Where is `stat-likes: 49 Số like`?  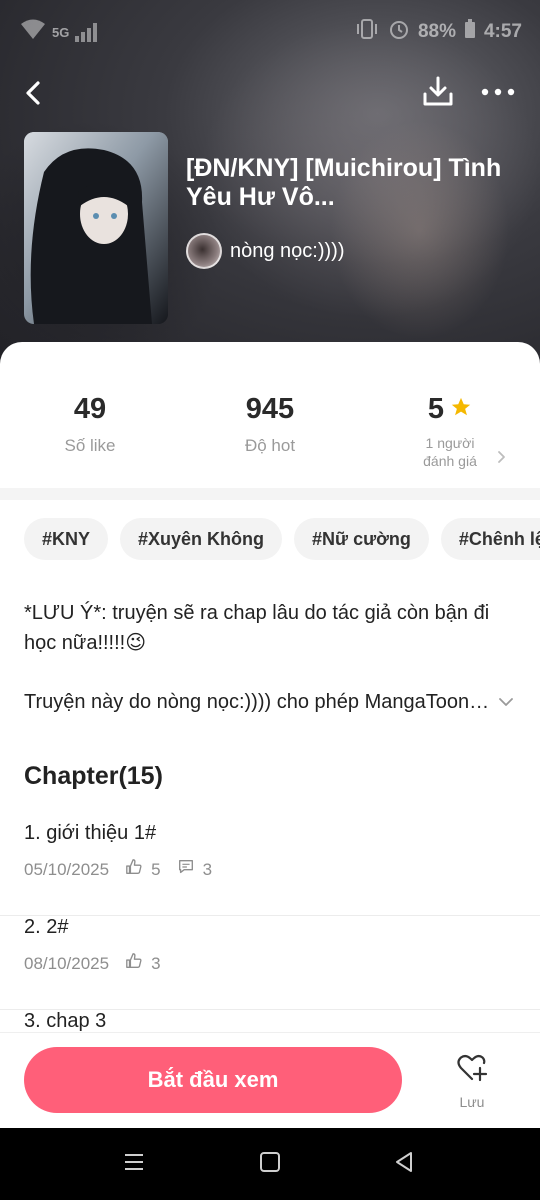
stat-likes: 49 Số like is located at coordinates (90, 424).